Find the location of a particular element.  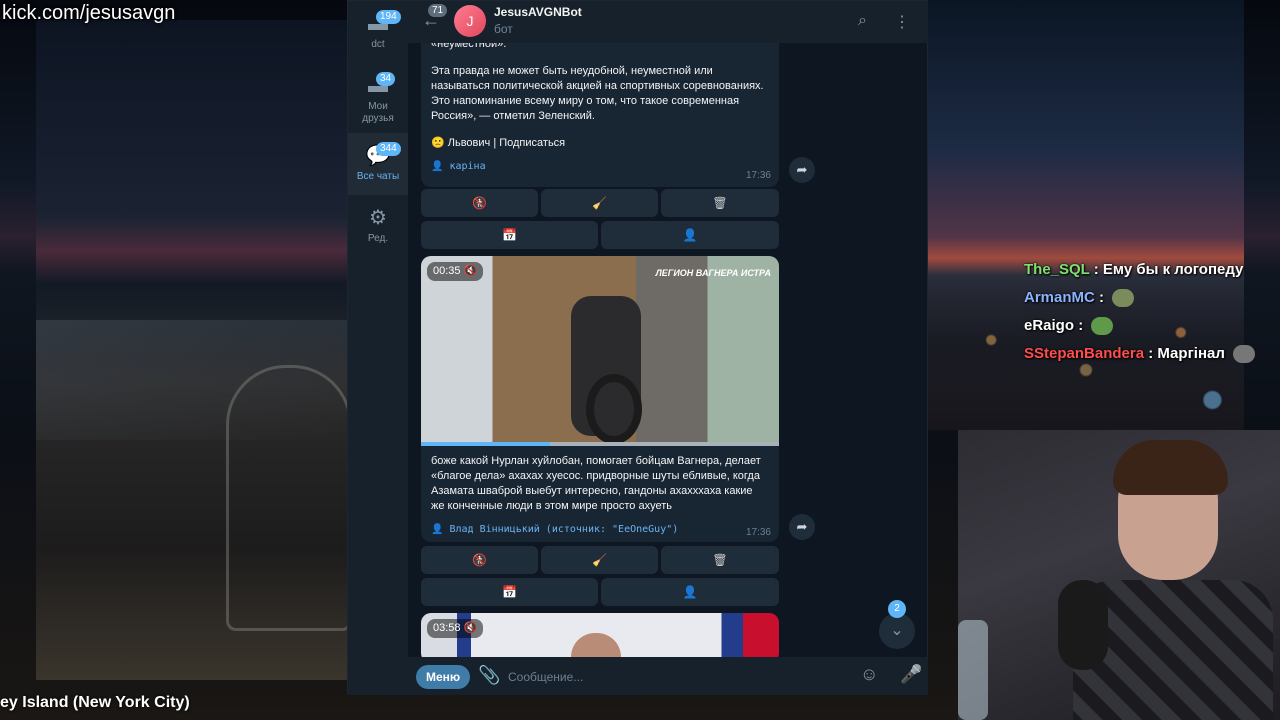

unread-badge: 194 is located at coordinates (388, 17).